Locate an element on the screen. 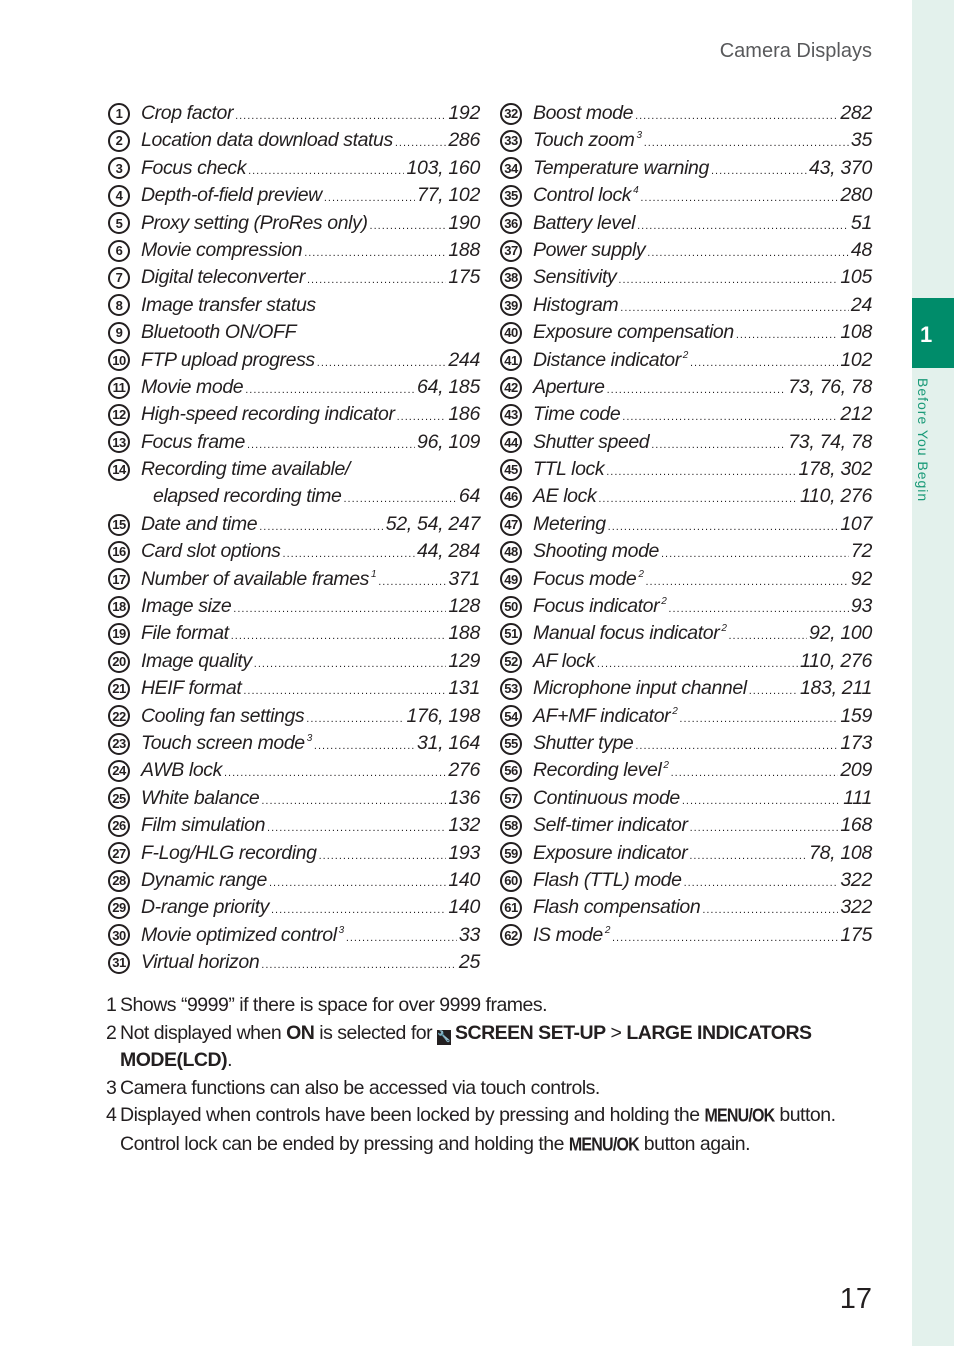 This screenshot has width=954, height=1346. page-reference-link: 192 is located at coordinates (464, 113).